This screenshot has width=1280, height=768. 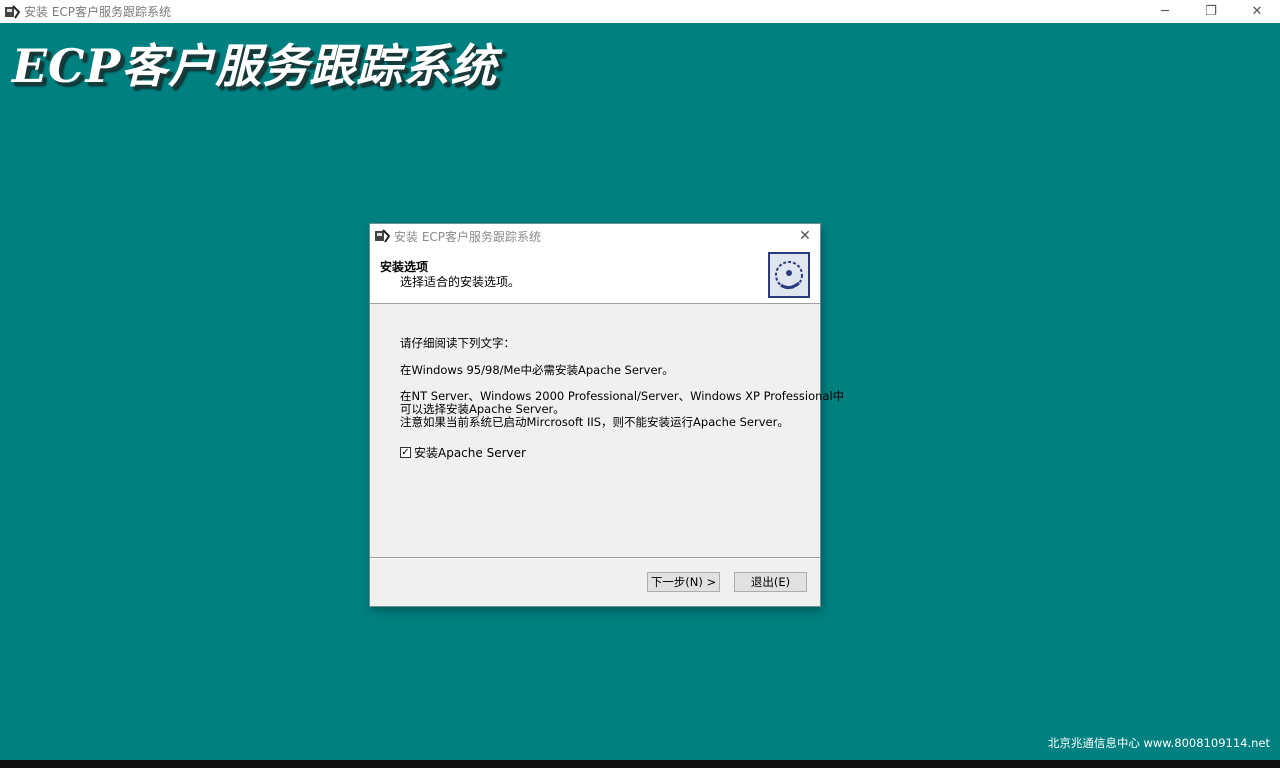 I want to click on header-subtitle: 选择适合的安装选项。, so click(x=460, y=282).